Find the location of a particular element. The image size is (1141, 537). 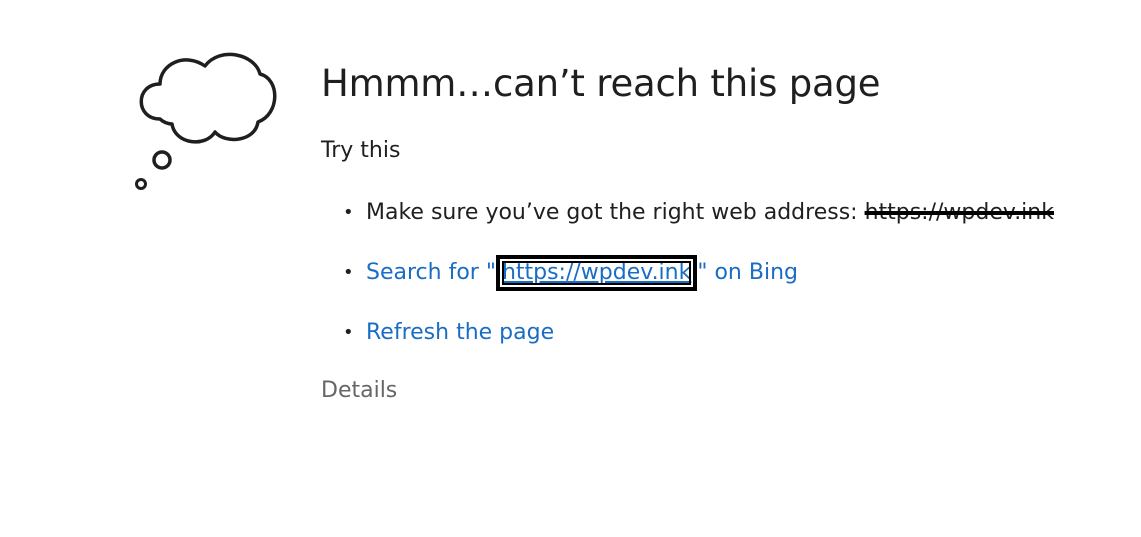

suggestion-search-bing: • Search for " https://wpdev.ink " on Bing is located at coordinates (722, 273).